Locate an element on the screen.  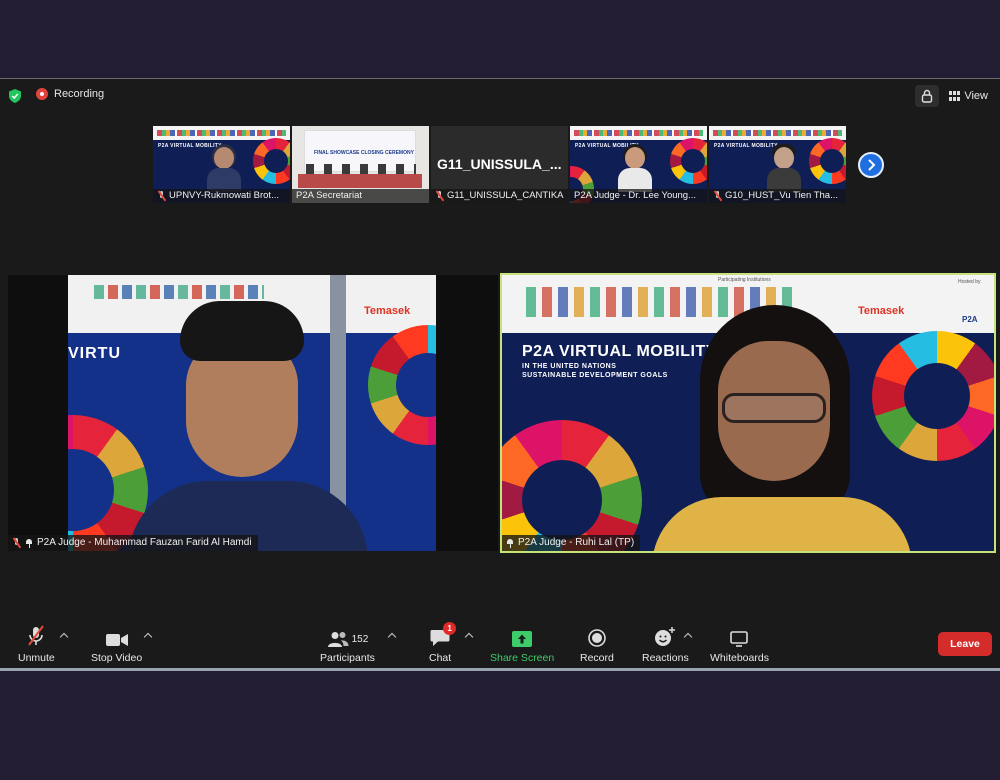
chevron-right-icon is located at coordinates (872, 165).